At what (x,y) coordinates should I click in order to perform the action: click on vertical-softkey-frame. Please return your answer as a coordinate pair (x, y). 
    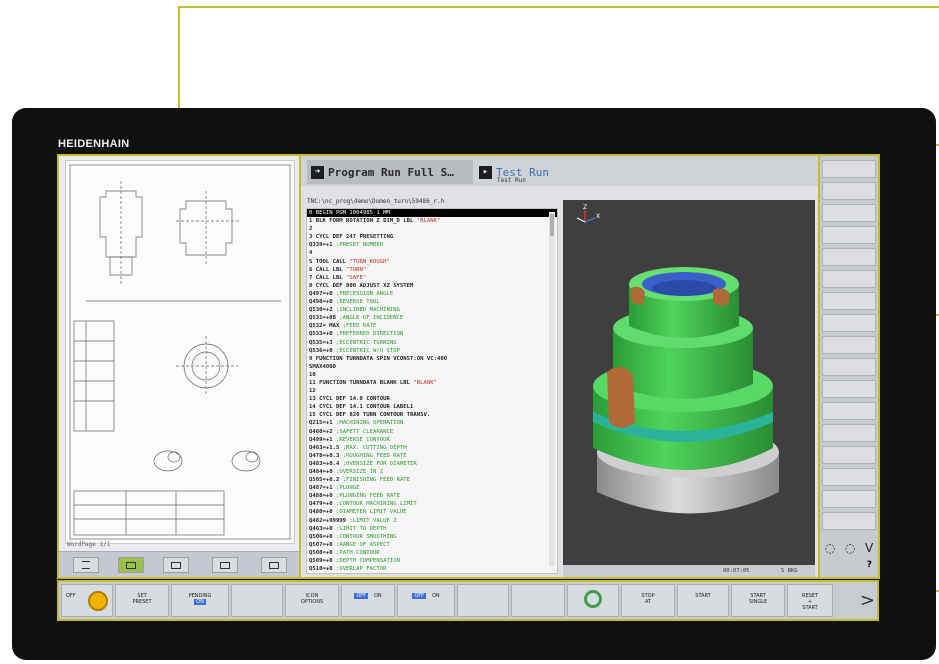
    Looking at the image, I should click on (849, 366).